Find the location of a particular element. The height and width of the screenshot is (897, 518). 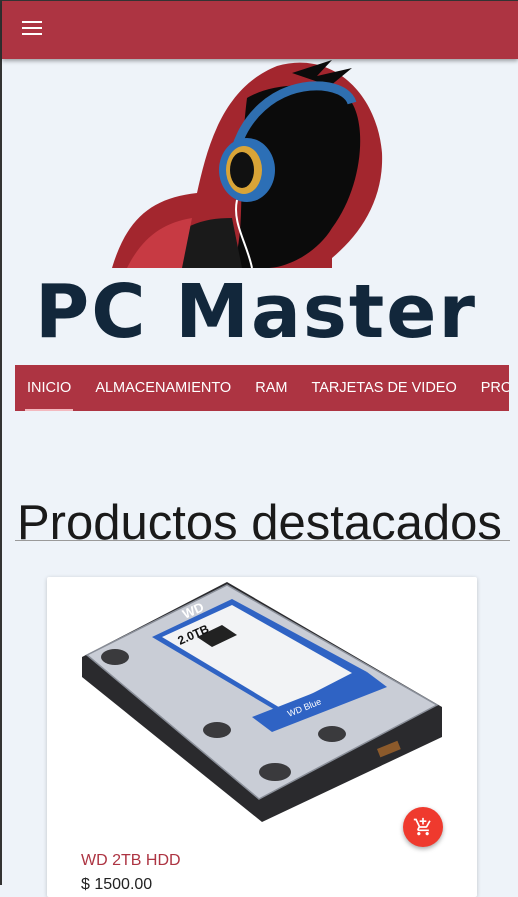

section-title: Productos destacados is located at coordinates (259, 522).